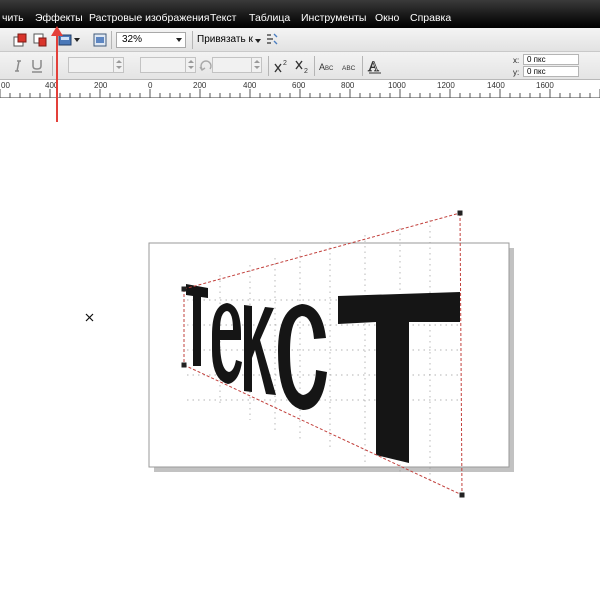 The image size is (600, 599). Describe the element at coordinates (89, 317) in the screenshot. I see `center-marker-icon` at that location.